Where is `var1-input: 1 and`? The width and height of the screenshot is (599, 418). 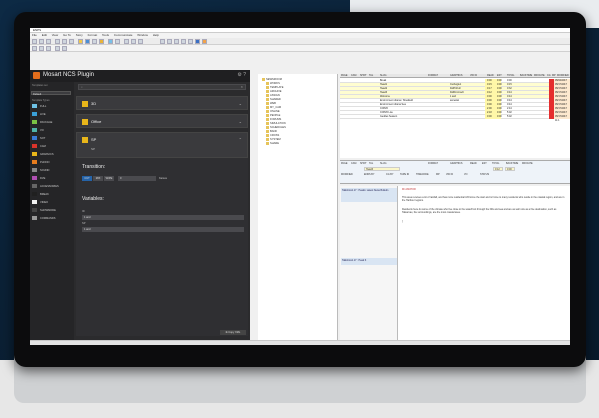
var1-input: 1 and is located at coordinates (163, 217).